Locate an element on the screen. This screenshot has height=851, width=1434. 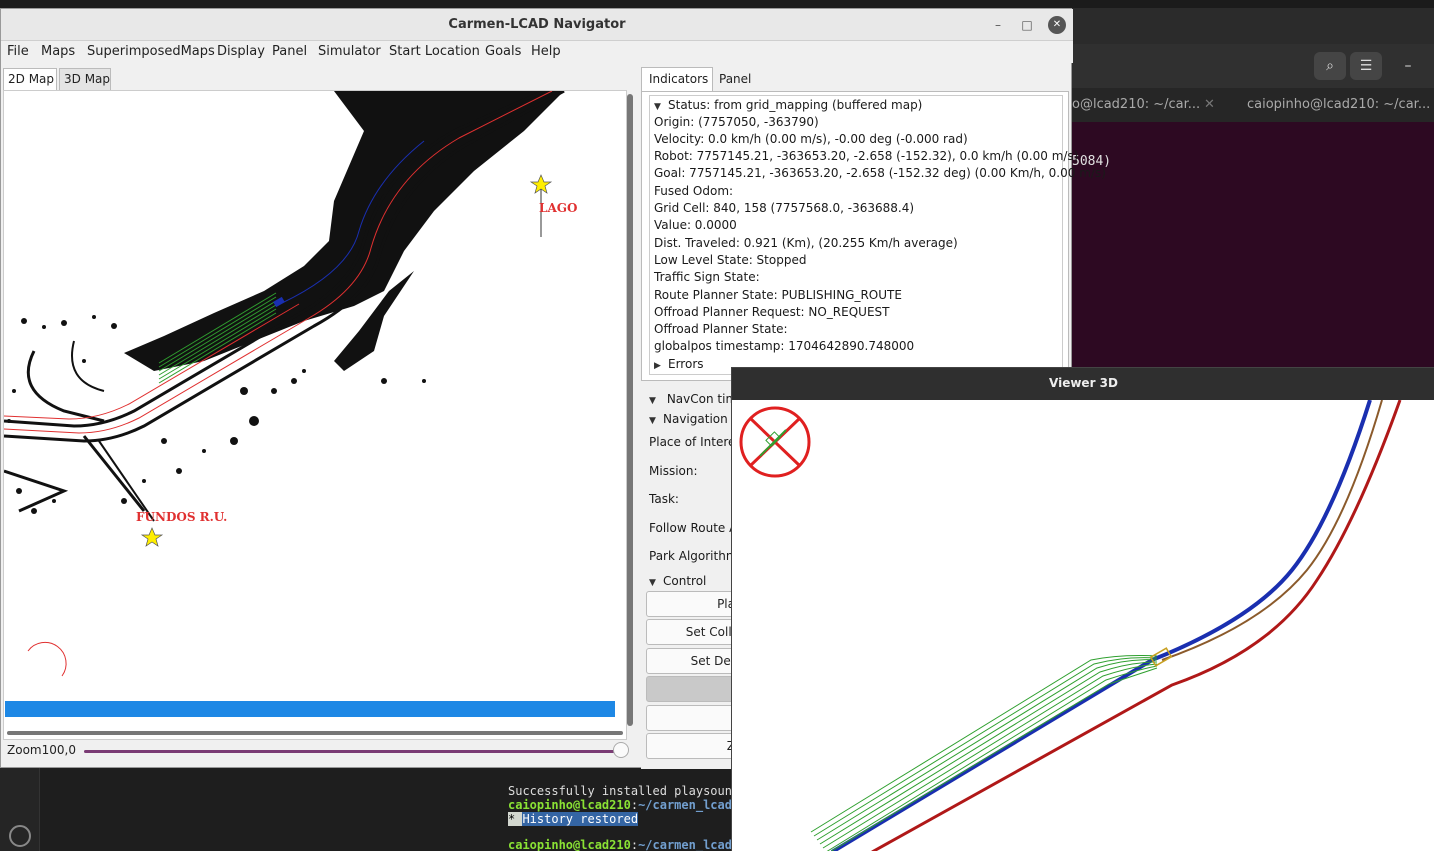
tab-indicators: Indicators is located at coordinates (677, 79).